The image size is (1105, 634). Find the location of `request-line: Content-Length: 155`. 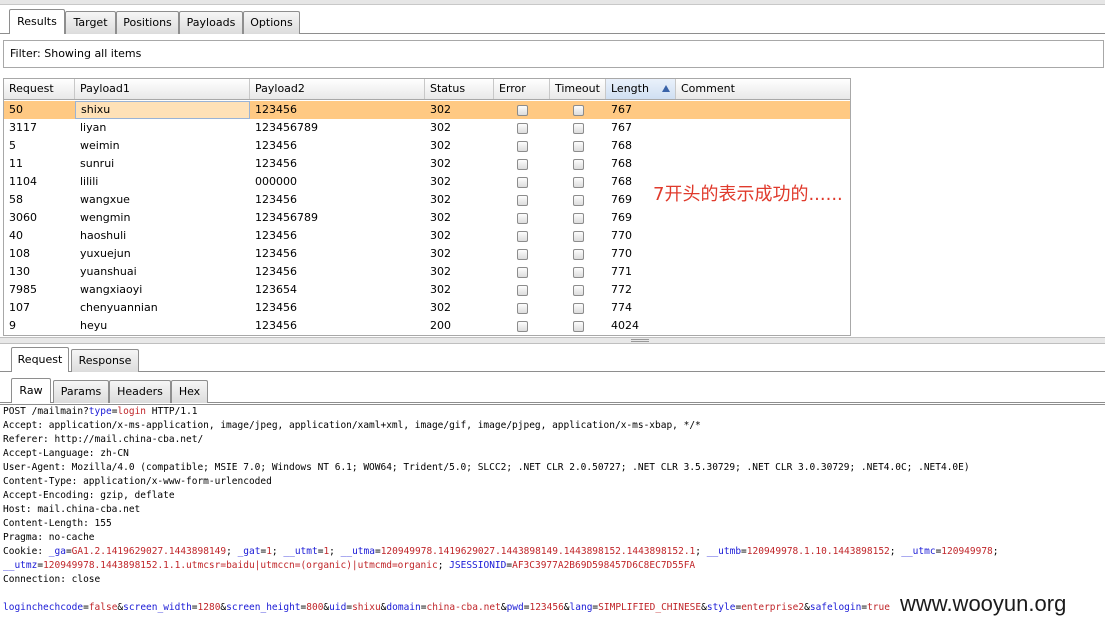

request-line: Content-Length: 155 is located at coordinates (57, 523).